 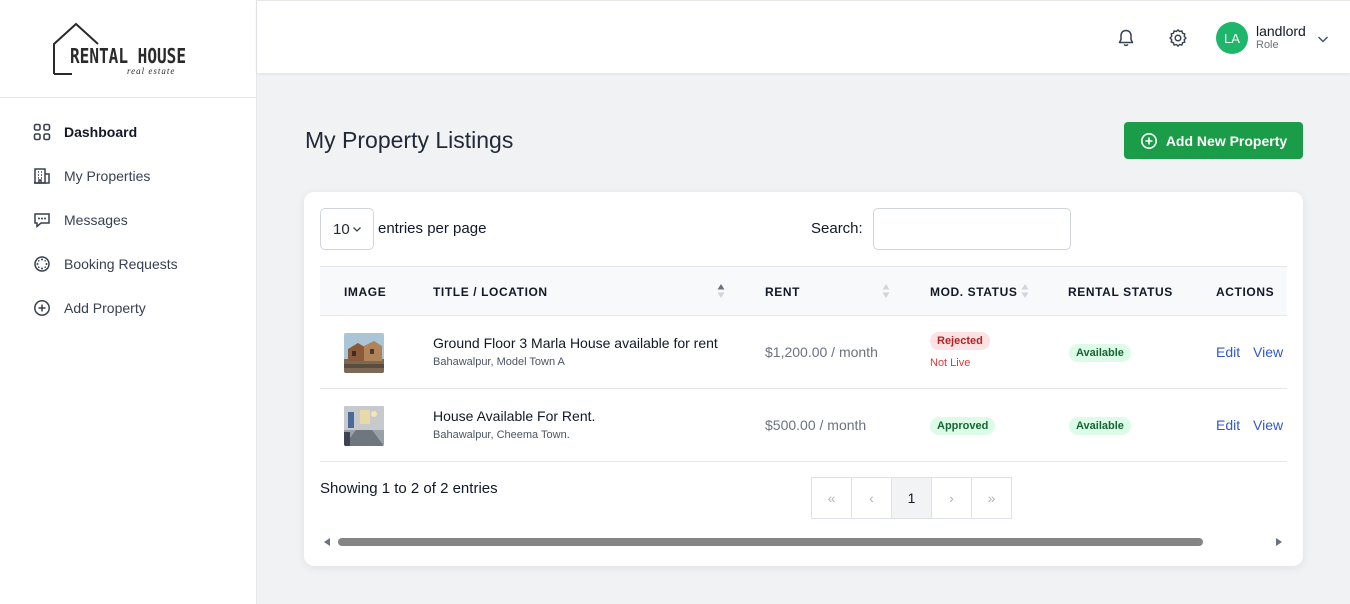 What do you see at coordinates (490, 292) in the screenshot?
I see `col-title-location: TITLE / LOCATION` at bounding box center [490, 292].